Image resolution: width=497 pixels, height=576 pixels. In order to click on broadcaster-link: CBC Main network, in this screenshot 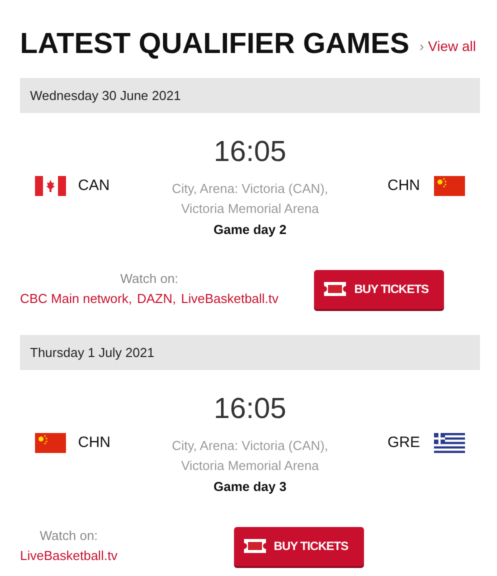, I will do `click(76, 299)`.